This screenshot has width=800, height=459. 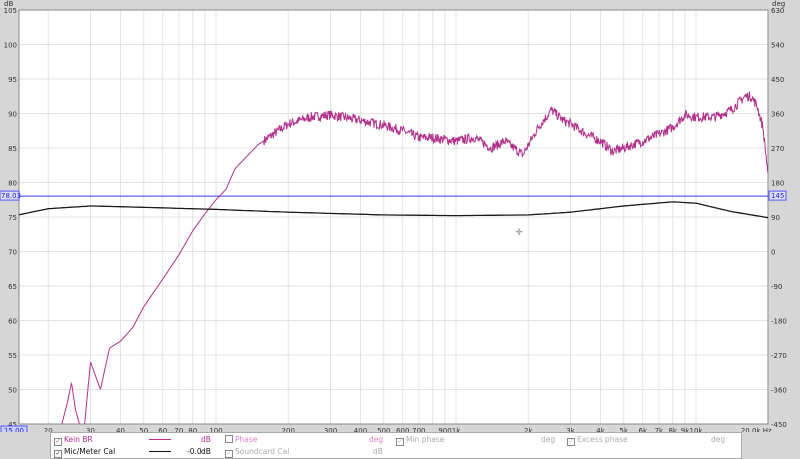 I want to click on legend-excess-phase: ✓ Excess phase, so click(x=597, y=440).